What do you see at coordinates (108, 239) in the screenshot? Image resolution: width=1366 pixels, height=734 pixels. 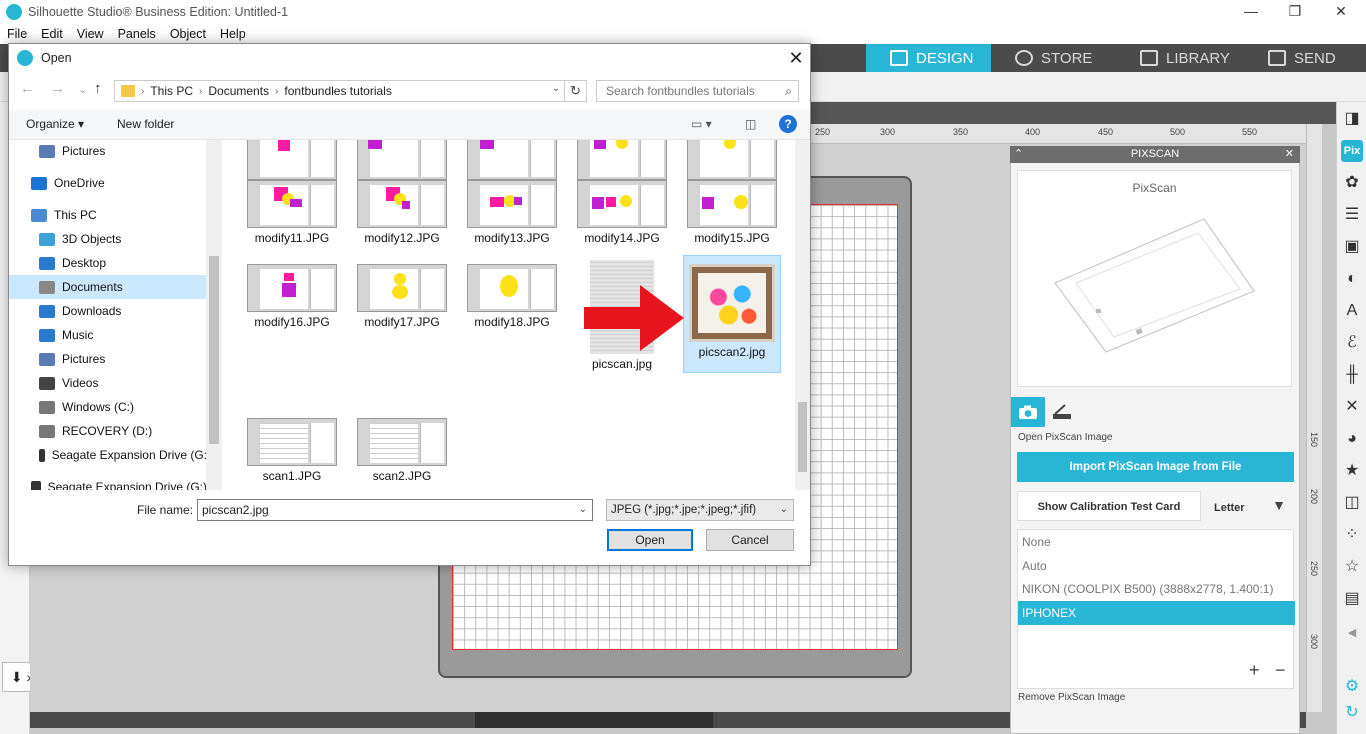 I see `nav-item: 3D Objects` at bounding box center [108, 239].